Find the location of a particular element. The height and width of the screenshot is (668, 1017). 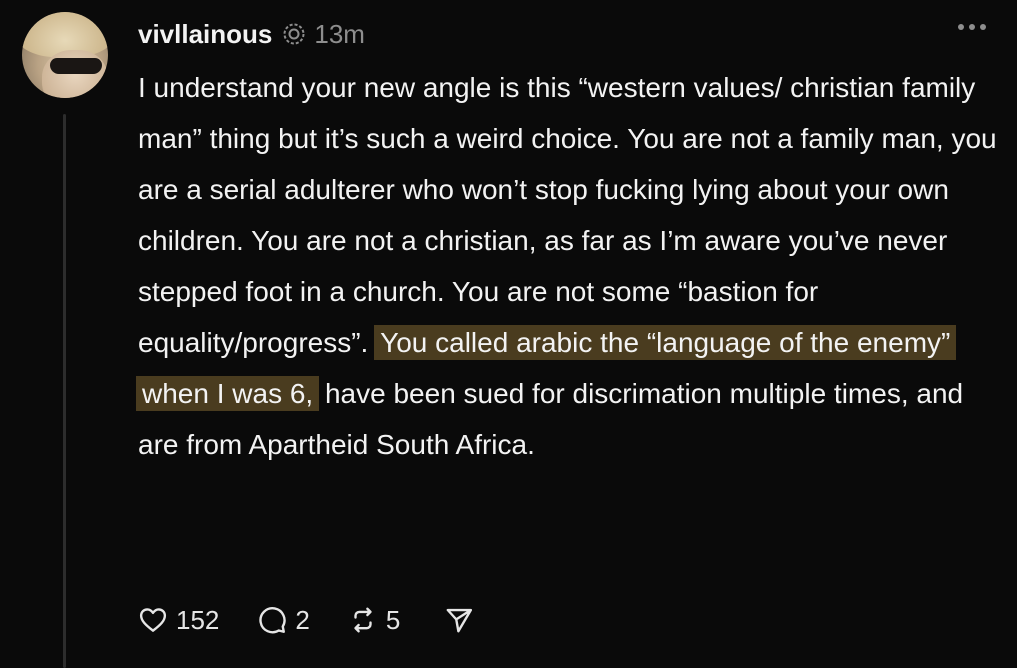

circle-logo-icon is located at coordinates (294, 34).